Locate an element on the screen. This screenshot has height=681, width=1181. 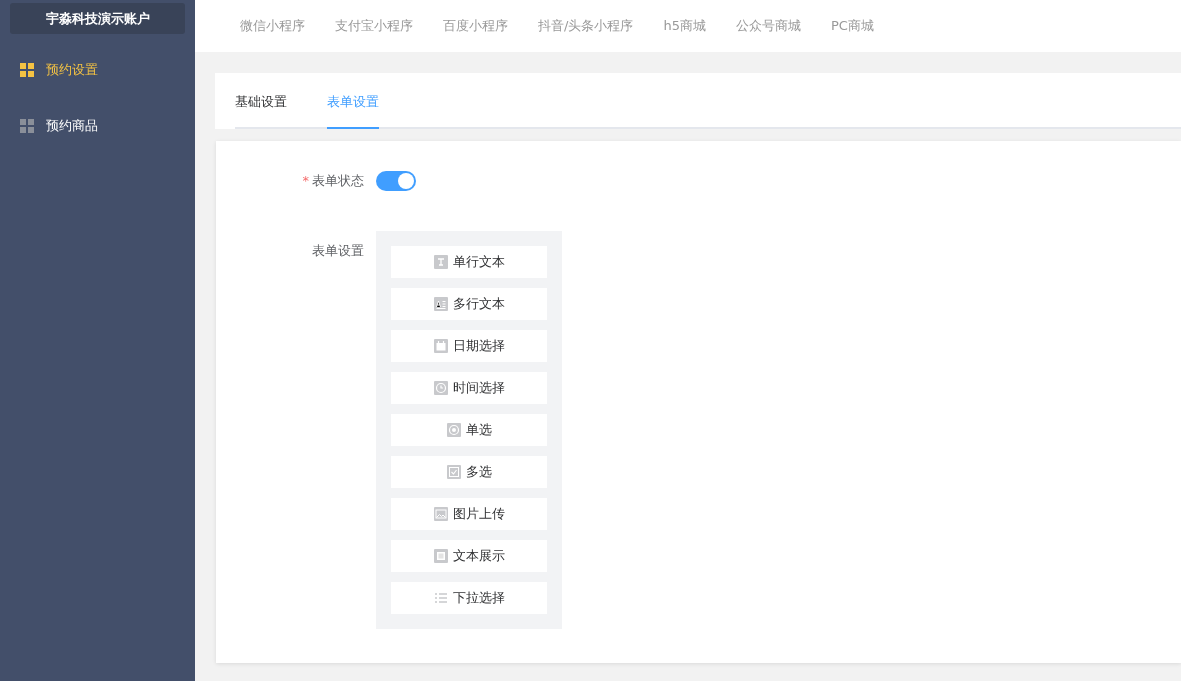
toggle-switch is located at coordinates (396, 181).